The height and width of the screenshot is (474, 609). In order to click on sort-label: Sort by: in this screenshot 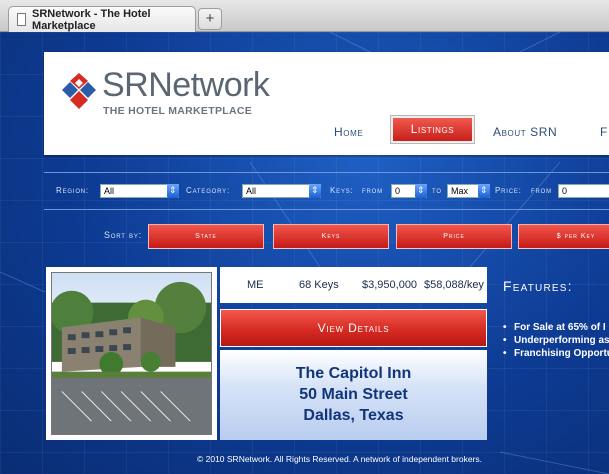, I will do `click(123, 235)`.